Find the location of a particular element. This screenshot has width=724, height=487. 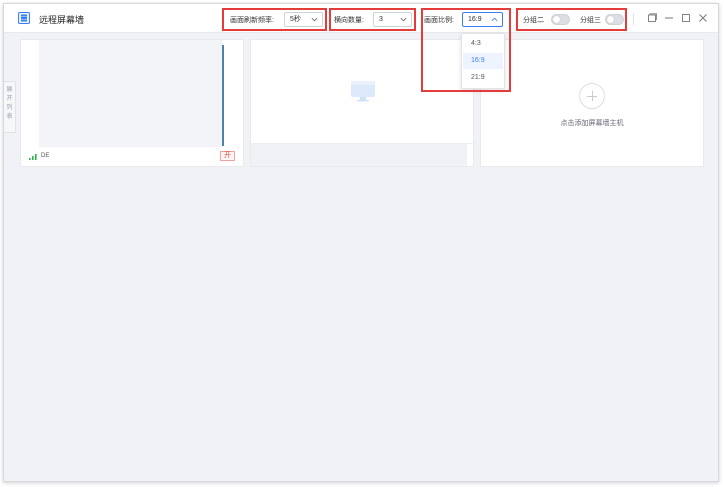

refresh-rate-value: 5秒 is located at coordinates (295, 19).